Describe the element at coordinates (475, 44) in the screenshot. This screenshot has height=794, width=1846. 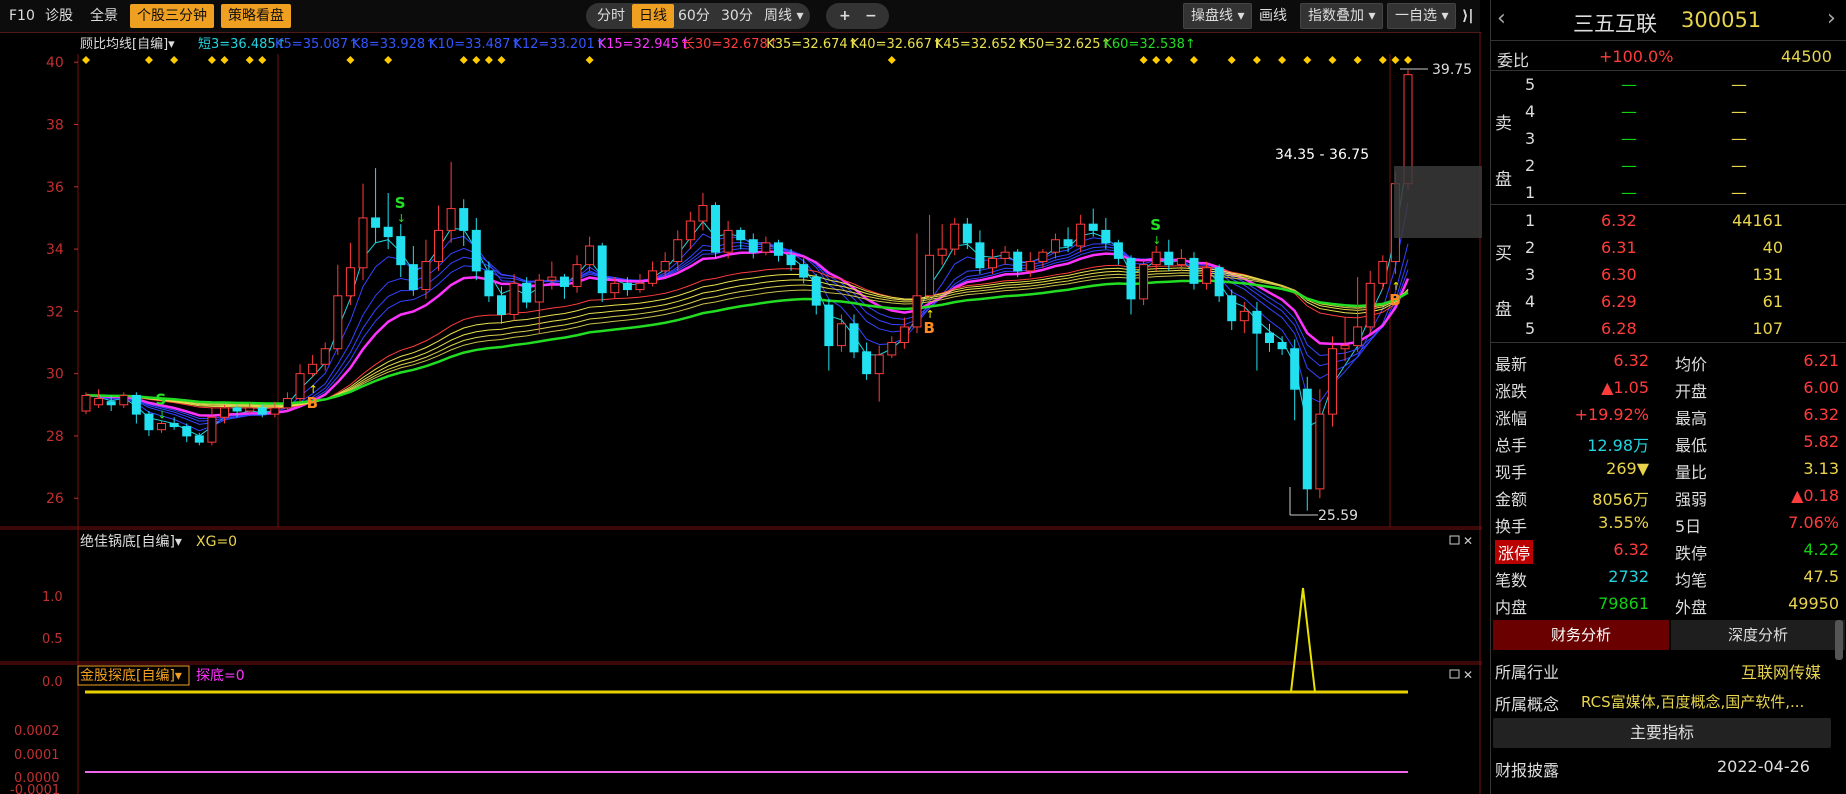
I see `ma-legend-item: K10=33.487↑` at that location.